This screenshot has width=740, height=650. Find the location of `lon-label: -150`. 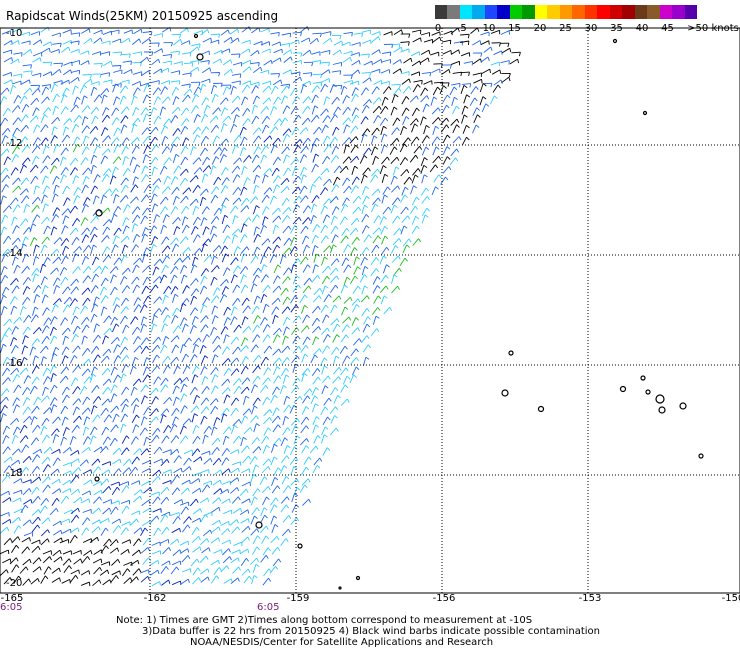

lon-label: -150 is located at coordinates (730, 598).